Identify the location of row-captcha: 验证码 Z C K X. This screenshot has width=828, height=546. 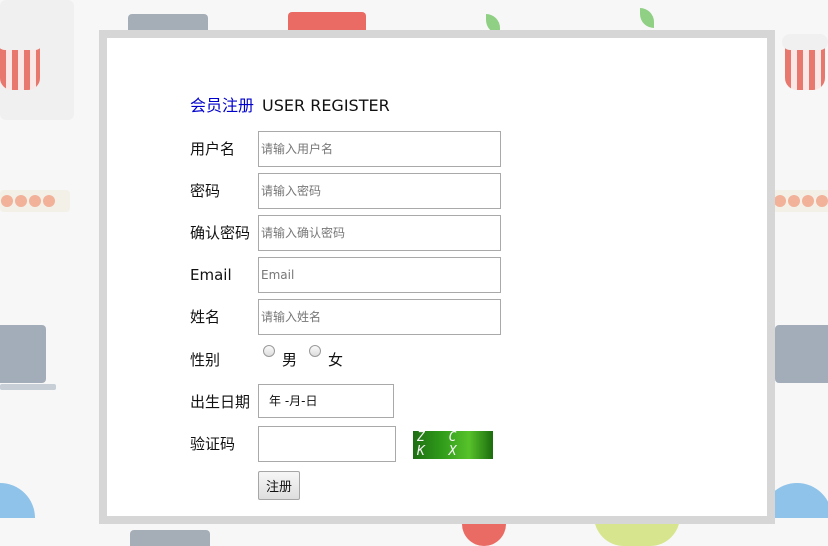
(350, 444).